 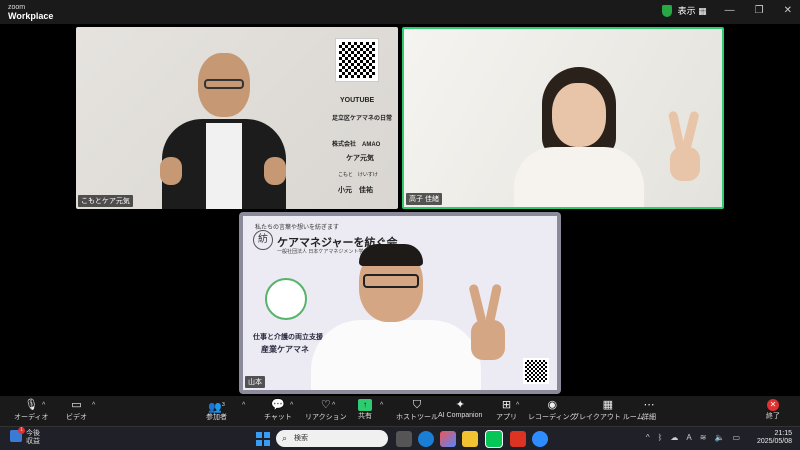 What do you see at coordinates (357, 60) in the screenshot?
I see `qr-code-icon` at bounding box center [357, 60].